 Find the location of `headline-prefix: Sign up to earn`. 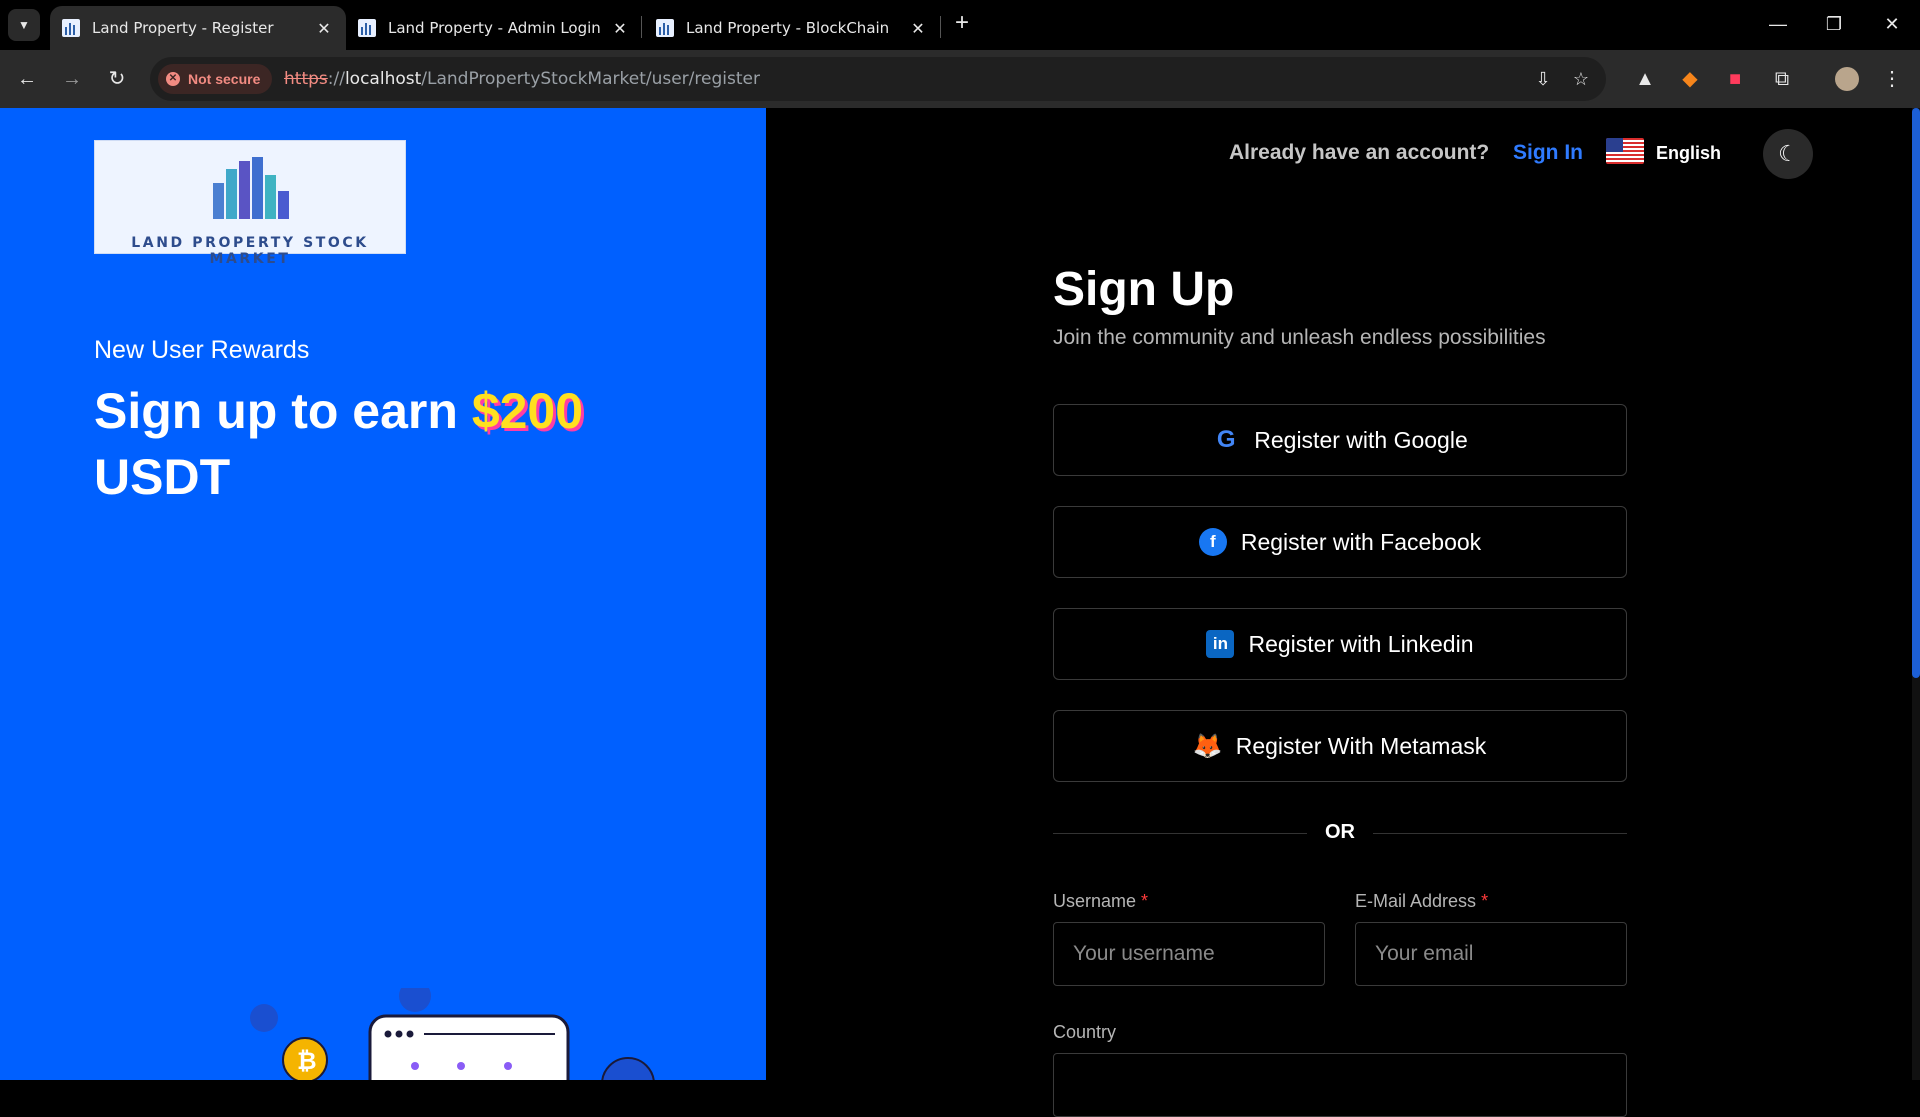

headline-prefix: Sign up to earn is located at coordinates (276, 411).